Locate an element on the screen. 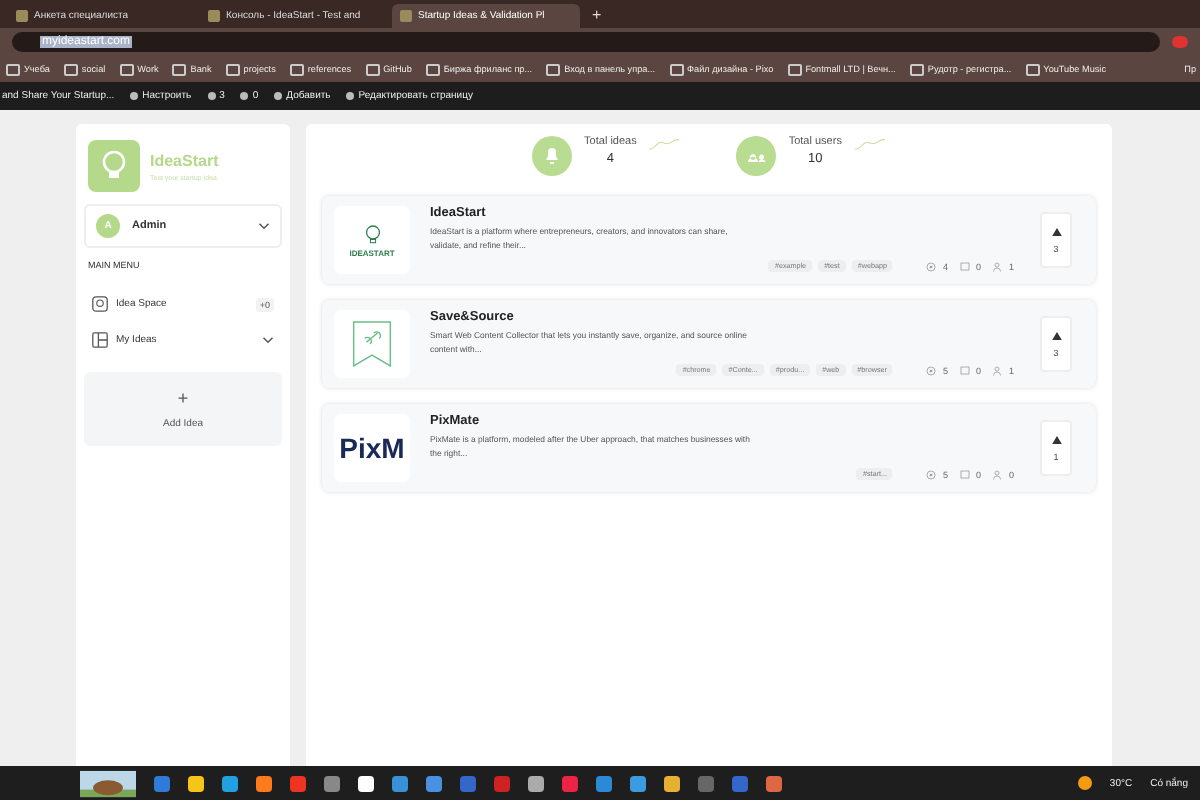 The image size is (1200, 800). bell-icon is located at coordinates (552, 156).